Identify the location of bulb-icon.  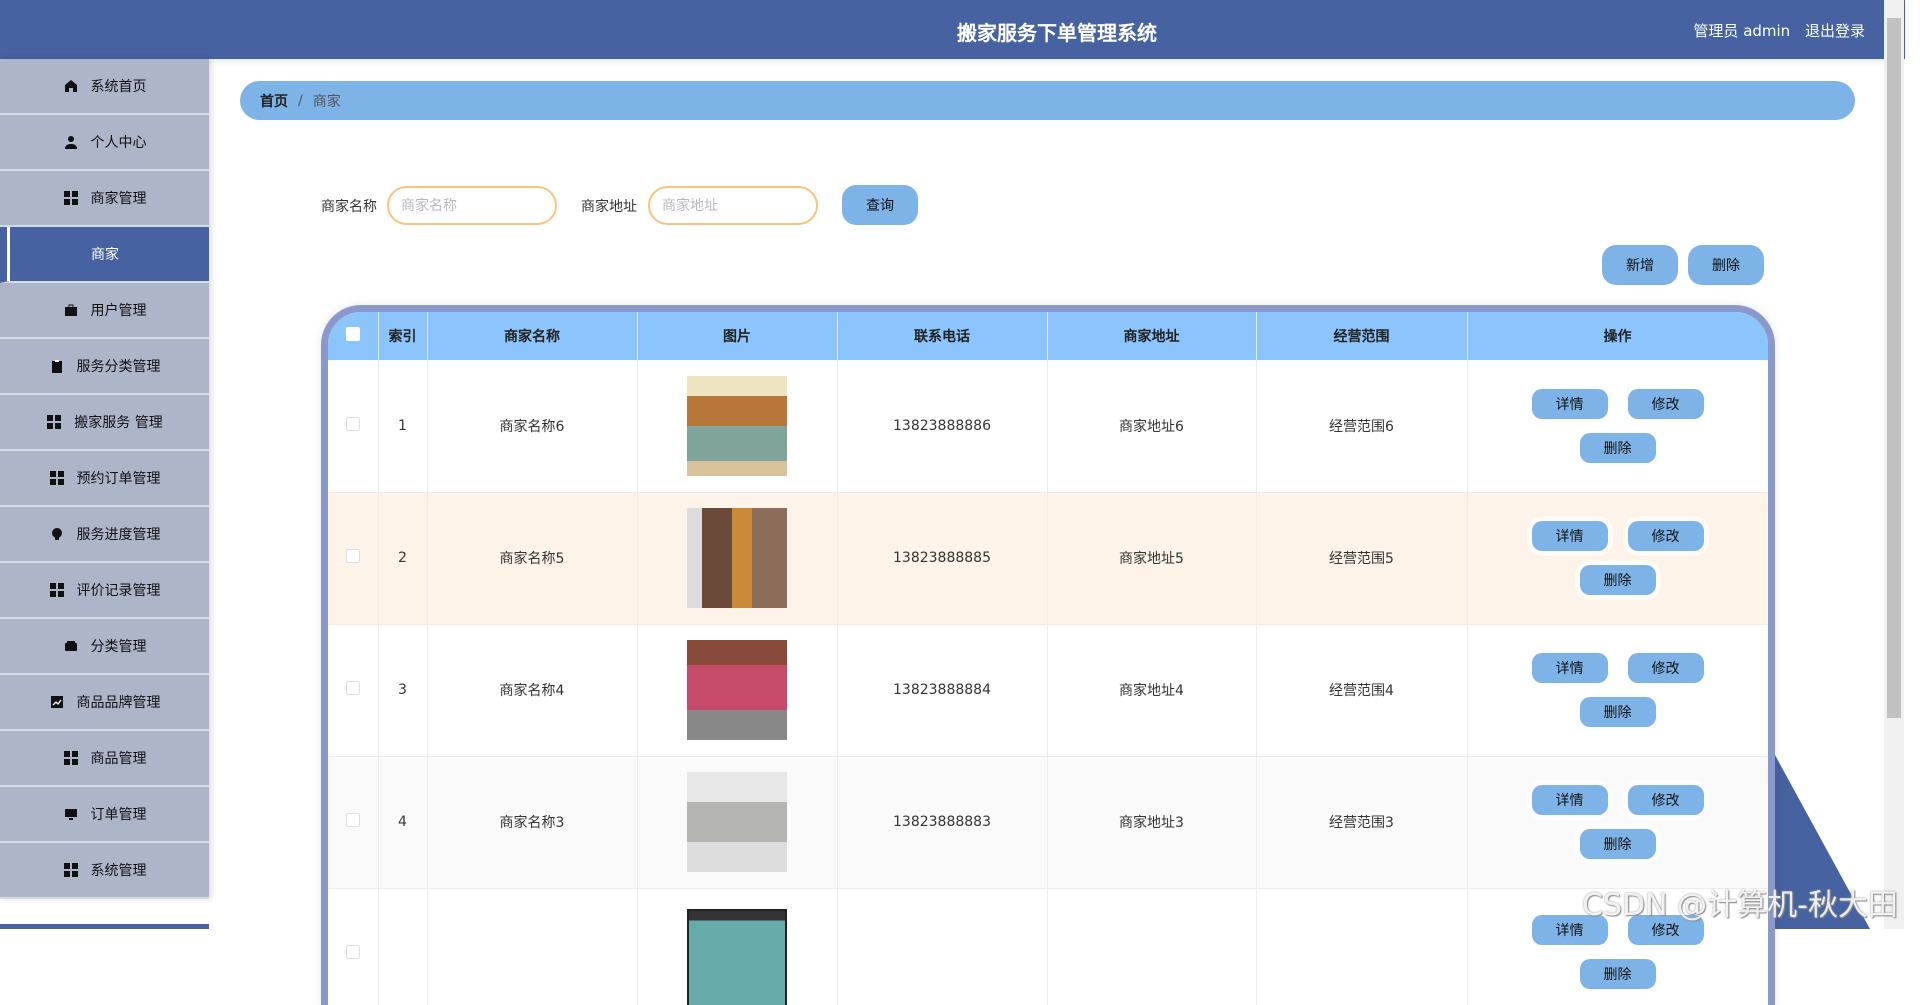
(57, 534).